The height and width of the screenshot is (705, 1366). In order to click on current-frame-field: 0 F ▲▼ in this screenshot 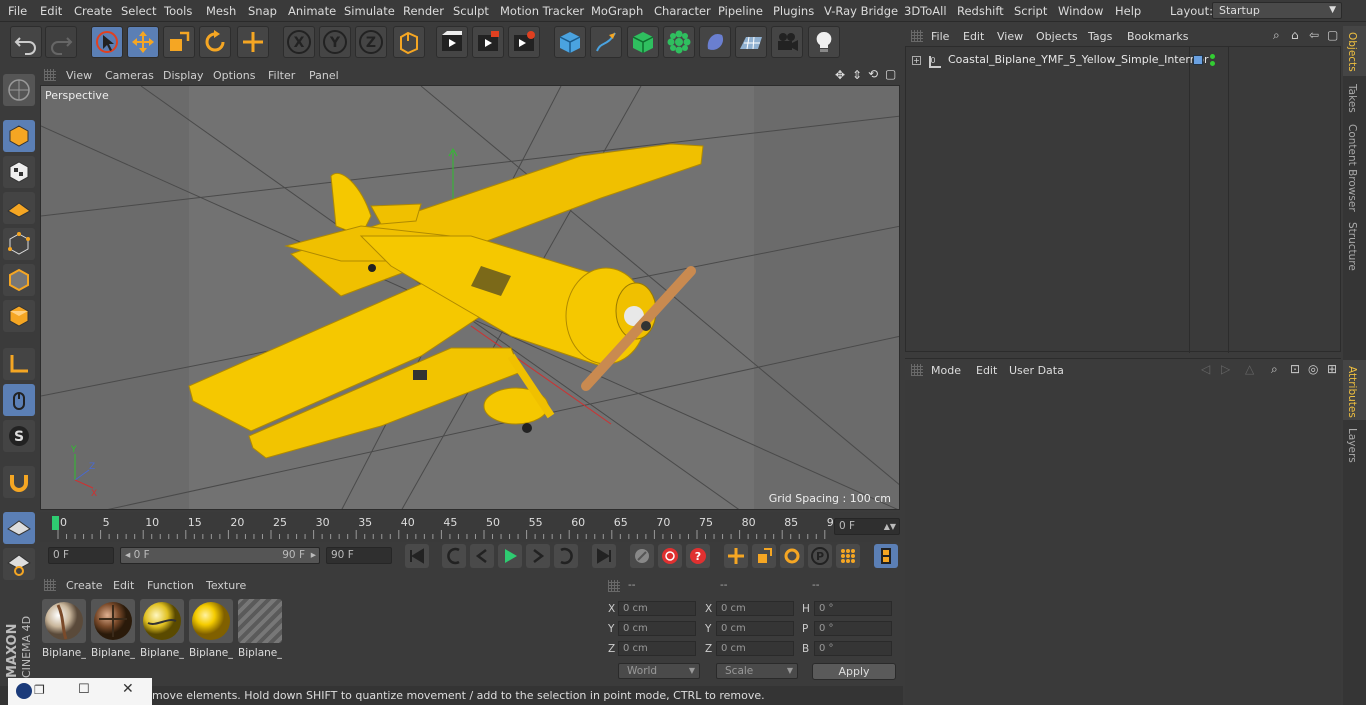, I will do `click(867, 526)`.